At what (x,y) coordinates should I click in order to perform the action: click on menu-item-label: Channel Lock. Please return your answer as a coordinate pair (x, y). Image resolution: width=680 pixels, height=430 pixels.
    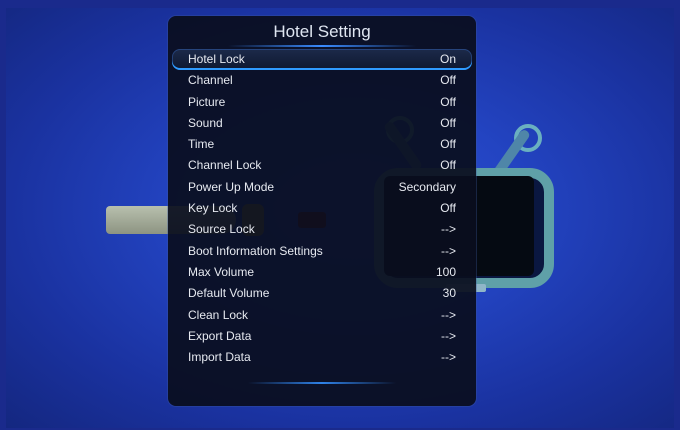
    Looking at the image, I should click on (225, 165).